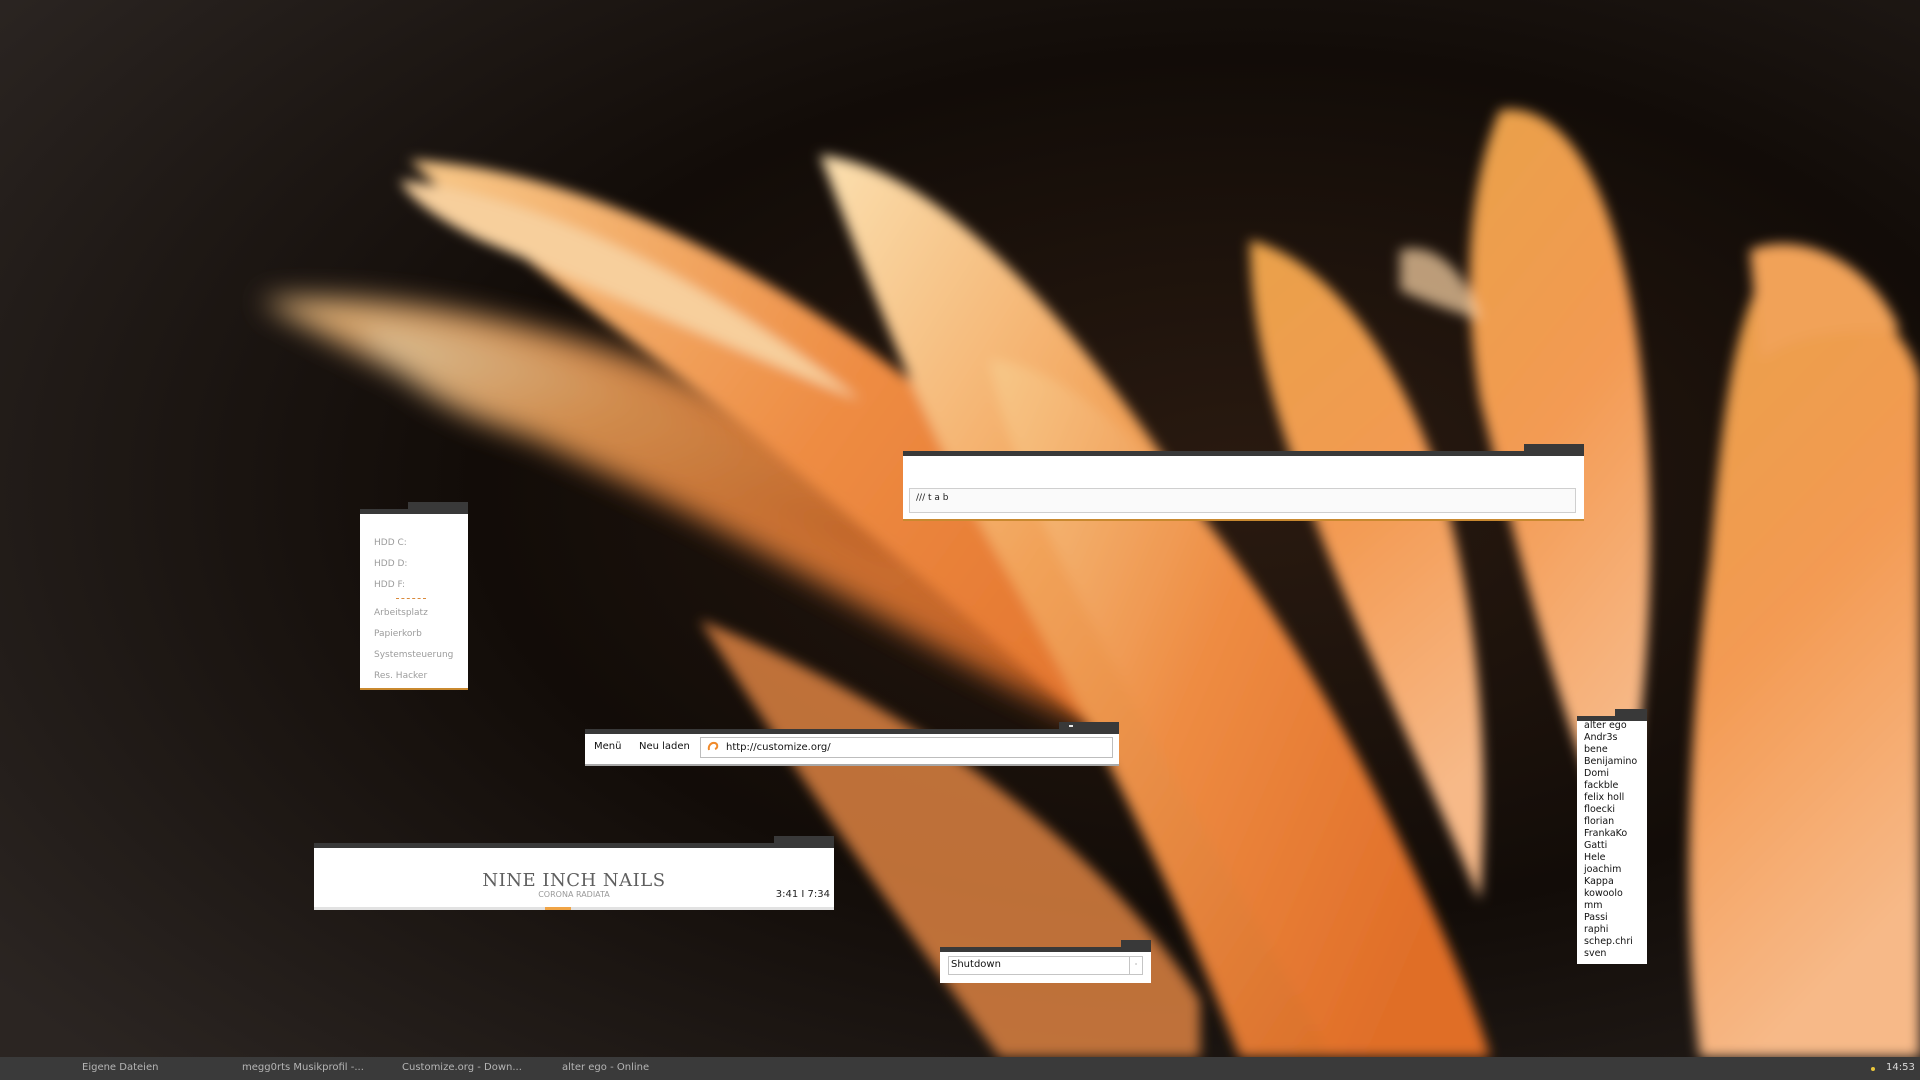  Describe the element at coordinates (1610, 762) in the screenshot. I see `buddy-item: Benijamino` at that location.